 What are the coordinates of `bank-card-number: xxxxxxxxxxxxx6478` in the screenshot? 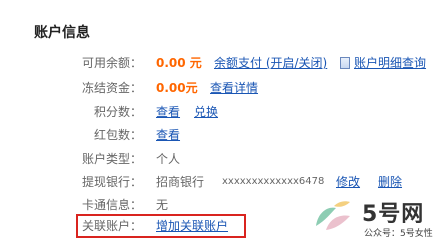 It's located at (273, 181).